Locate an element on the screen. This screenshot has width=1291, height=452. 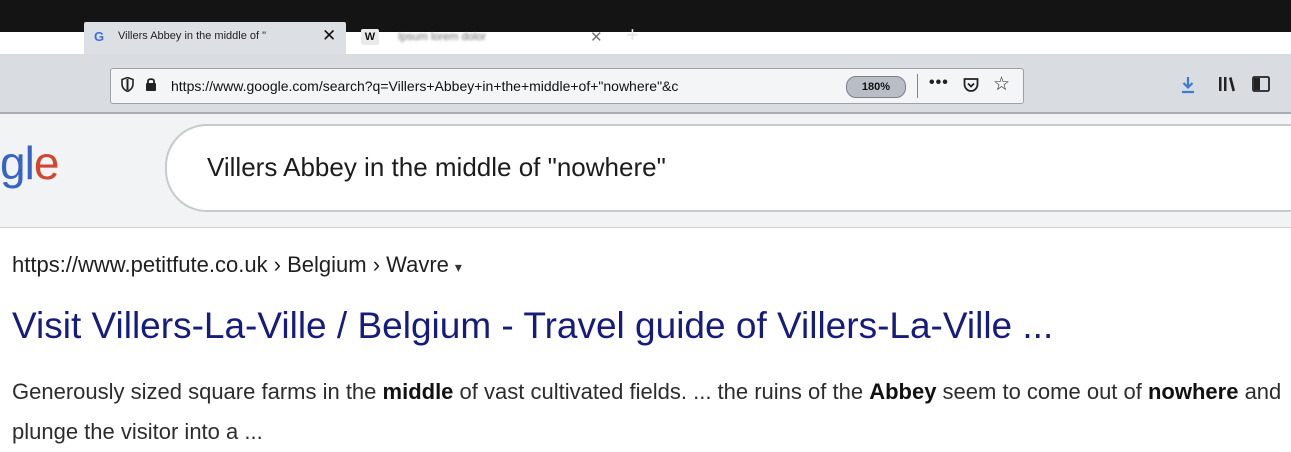
tab-title: Villers Abbey in the middle of " is located at coordinates (192, 36).